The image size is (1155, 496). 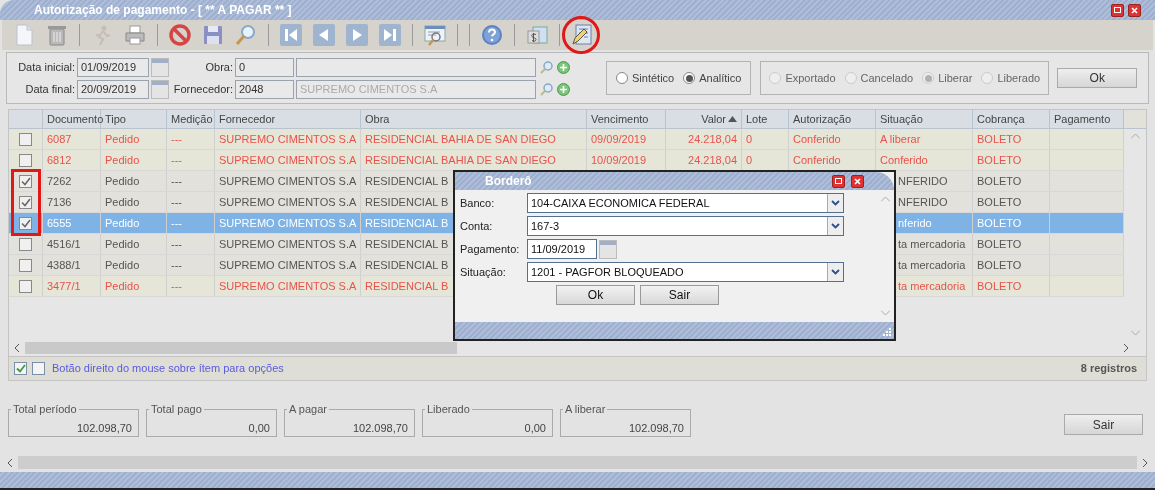 I want to click on field-label: Obra:, so click(x=218, y=67).